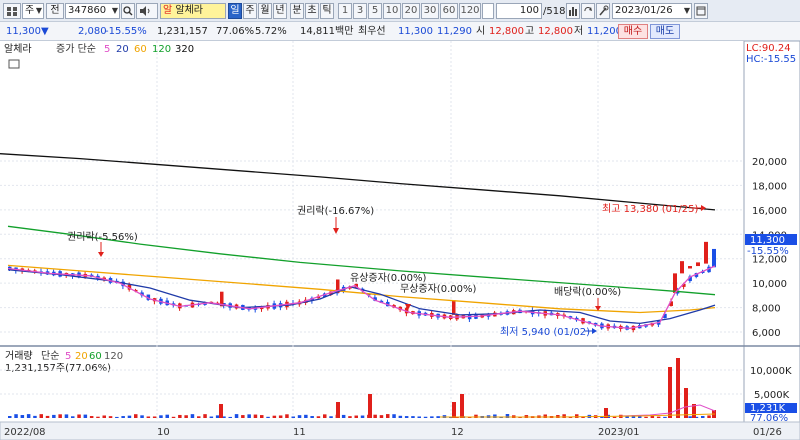 The image size is (800, 440). I want to click on period-tick: 틱, so click(327, 11).